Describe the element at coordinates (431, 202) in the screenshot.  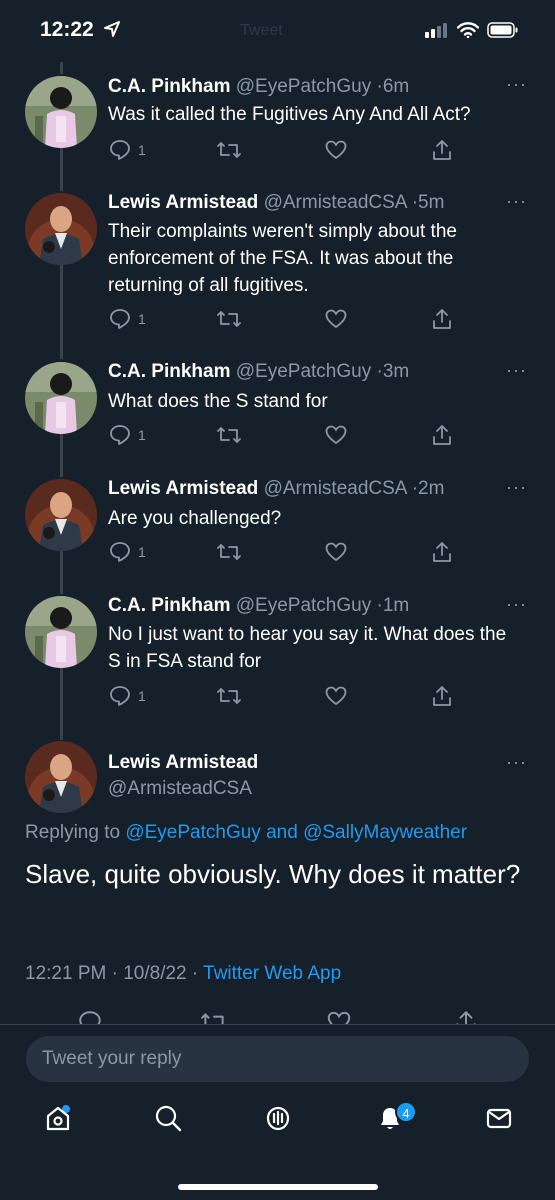
I see `tweet-time: 5m` at that location.